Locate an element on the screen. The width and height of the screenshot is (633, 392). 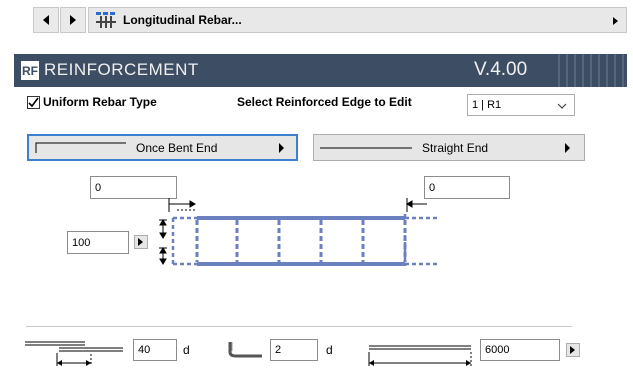
straight-end-button: Straight End is located at coordinates (449, 147).